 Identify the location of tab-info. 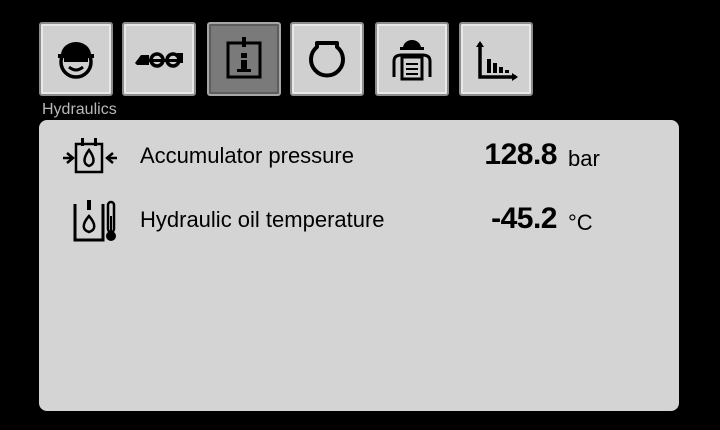
(244, 59).